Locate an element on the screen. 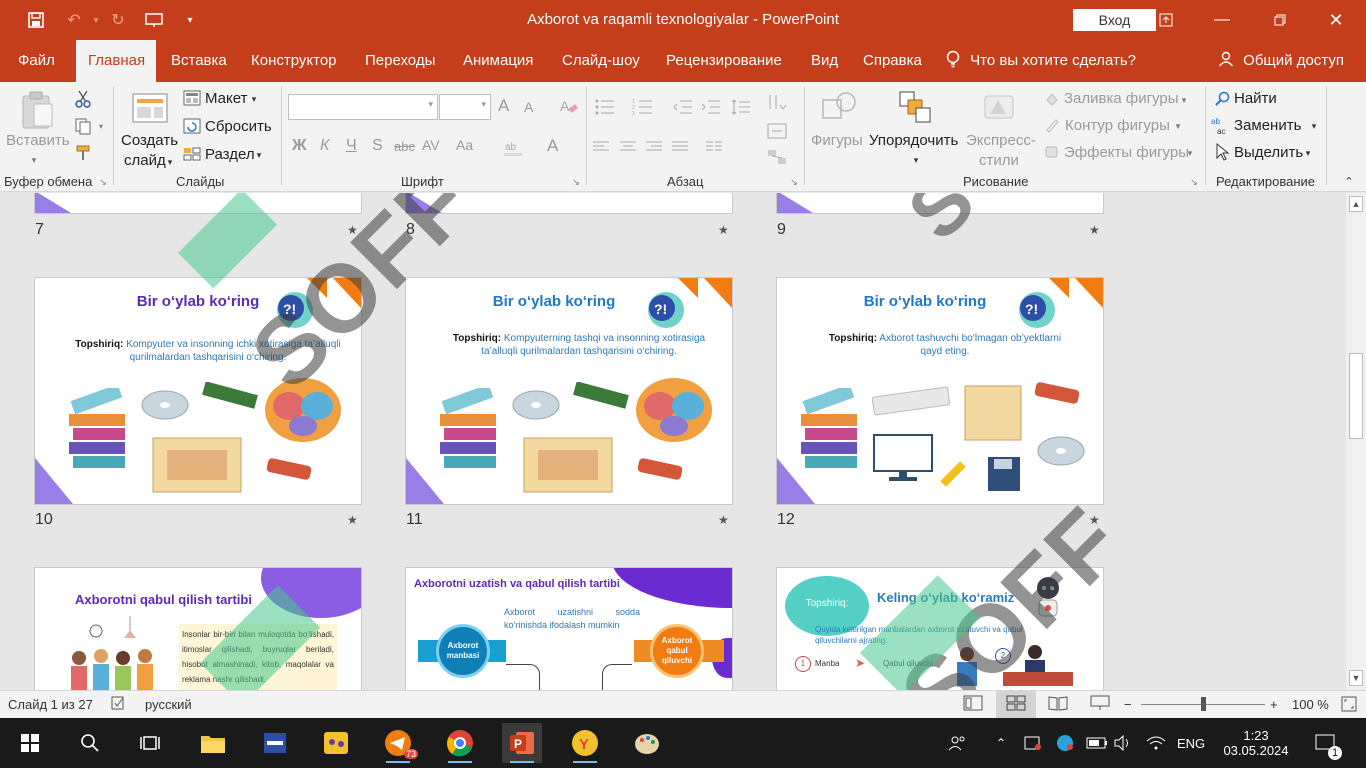 The width and height of the screenshot is (1366, 768). line-spacing-icon is located at coordinates (741, 107).